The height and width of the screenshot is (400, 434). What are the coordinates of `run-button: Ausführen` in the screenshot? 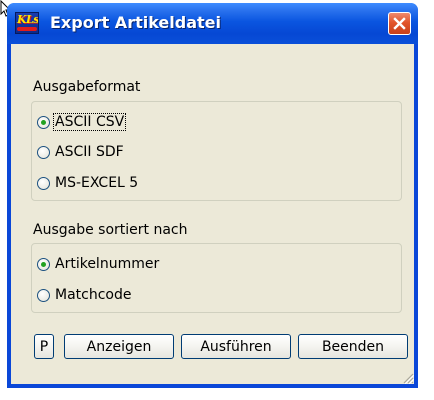 It's located at (236, 346).